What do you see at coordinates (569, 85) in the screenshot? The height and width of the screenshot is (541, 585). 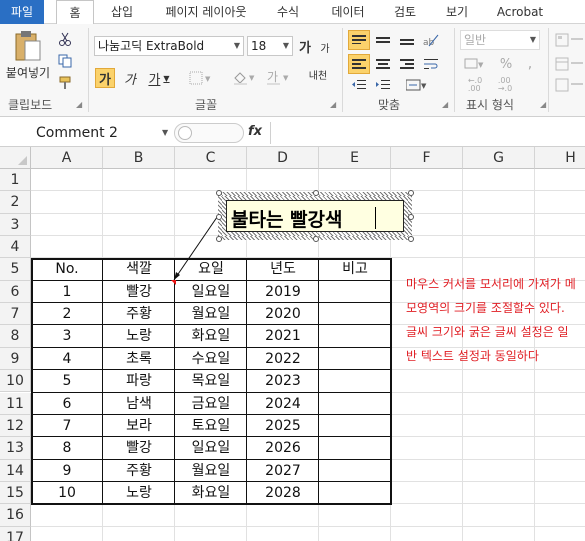 I see `cell-styles-icon` at bounding box center [569, 85].